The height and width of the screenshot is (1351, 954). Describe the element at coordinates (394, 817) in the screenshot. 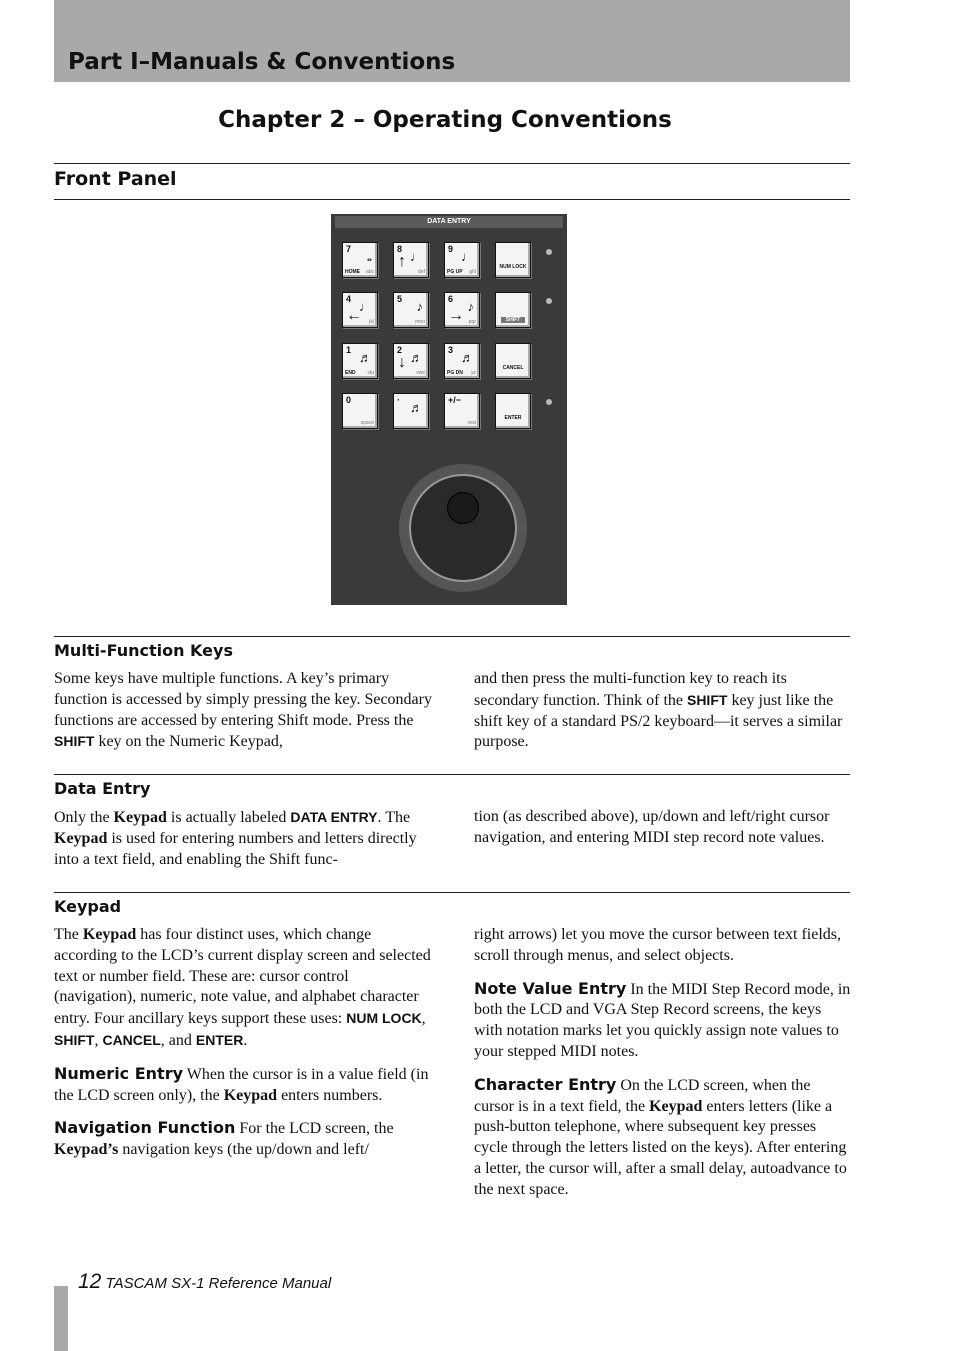

I see `text-run: . The` at that location.